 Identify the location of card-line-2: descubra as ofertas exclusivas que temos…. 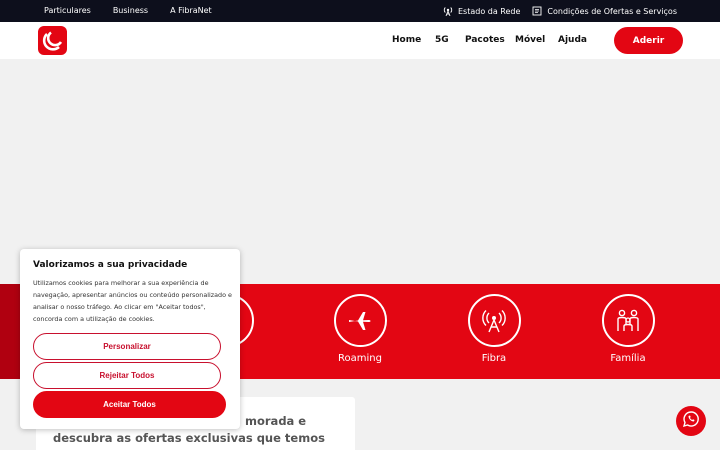
(189, 440).